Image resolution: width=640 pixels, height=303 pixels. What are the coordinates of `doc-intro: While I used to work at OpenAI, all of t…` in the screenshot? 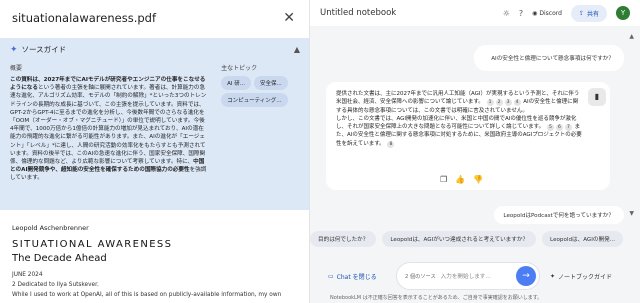 It's located at (147, 295).